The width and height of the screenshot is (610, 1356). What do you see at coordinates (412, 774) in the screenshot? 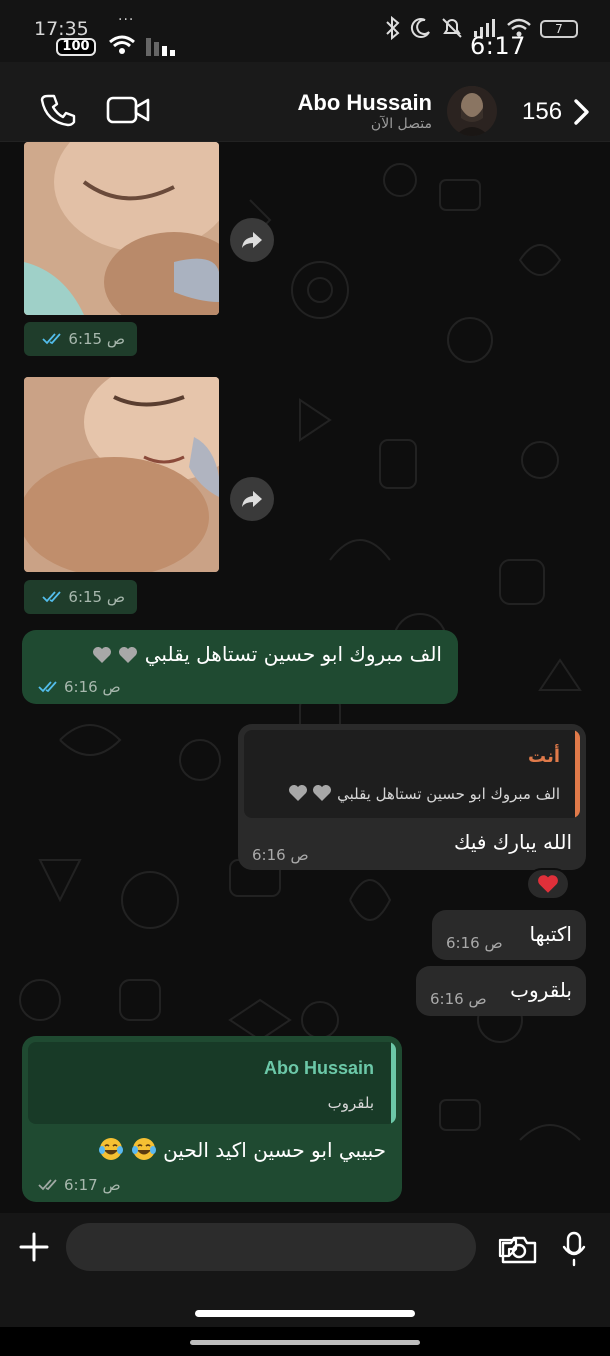
I see `quoted-message: أنت الف مبروك ابو حسين تستاهل يقلبي` at bounding box center [412, 774].